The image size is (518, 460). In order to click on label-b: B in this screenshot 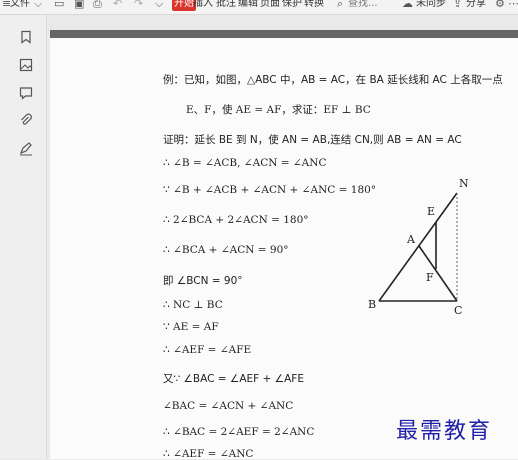, I will do `click(372, 304)`.